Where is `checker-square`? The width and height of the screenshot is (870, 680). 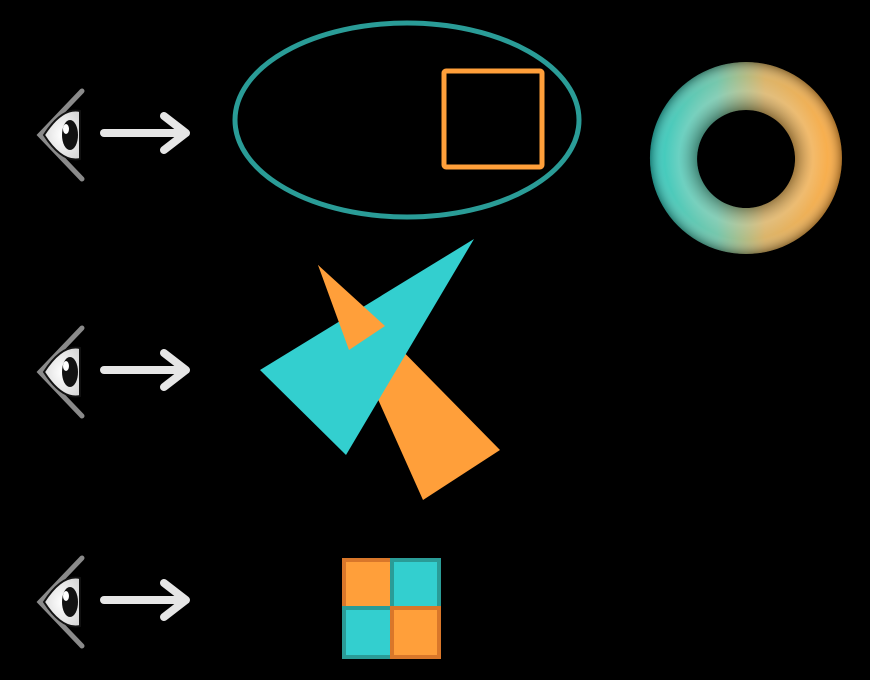
checker-square is located at coordinates (391, 608).